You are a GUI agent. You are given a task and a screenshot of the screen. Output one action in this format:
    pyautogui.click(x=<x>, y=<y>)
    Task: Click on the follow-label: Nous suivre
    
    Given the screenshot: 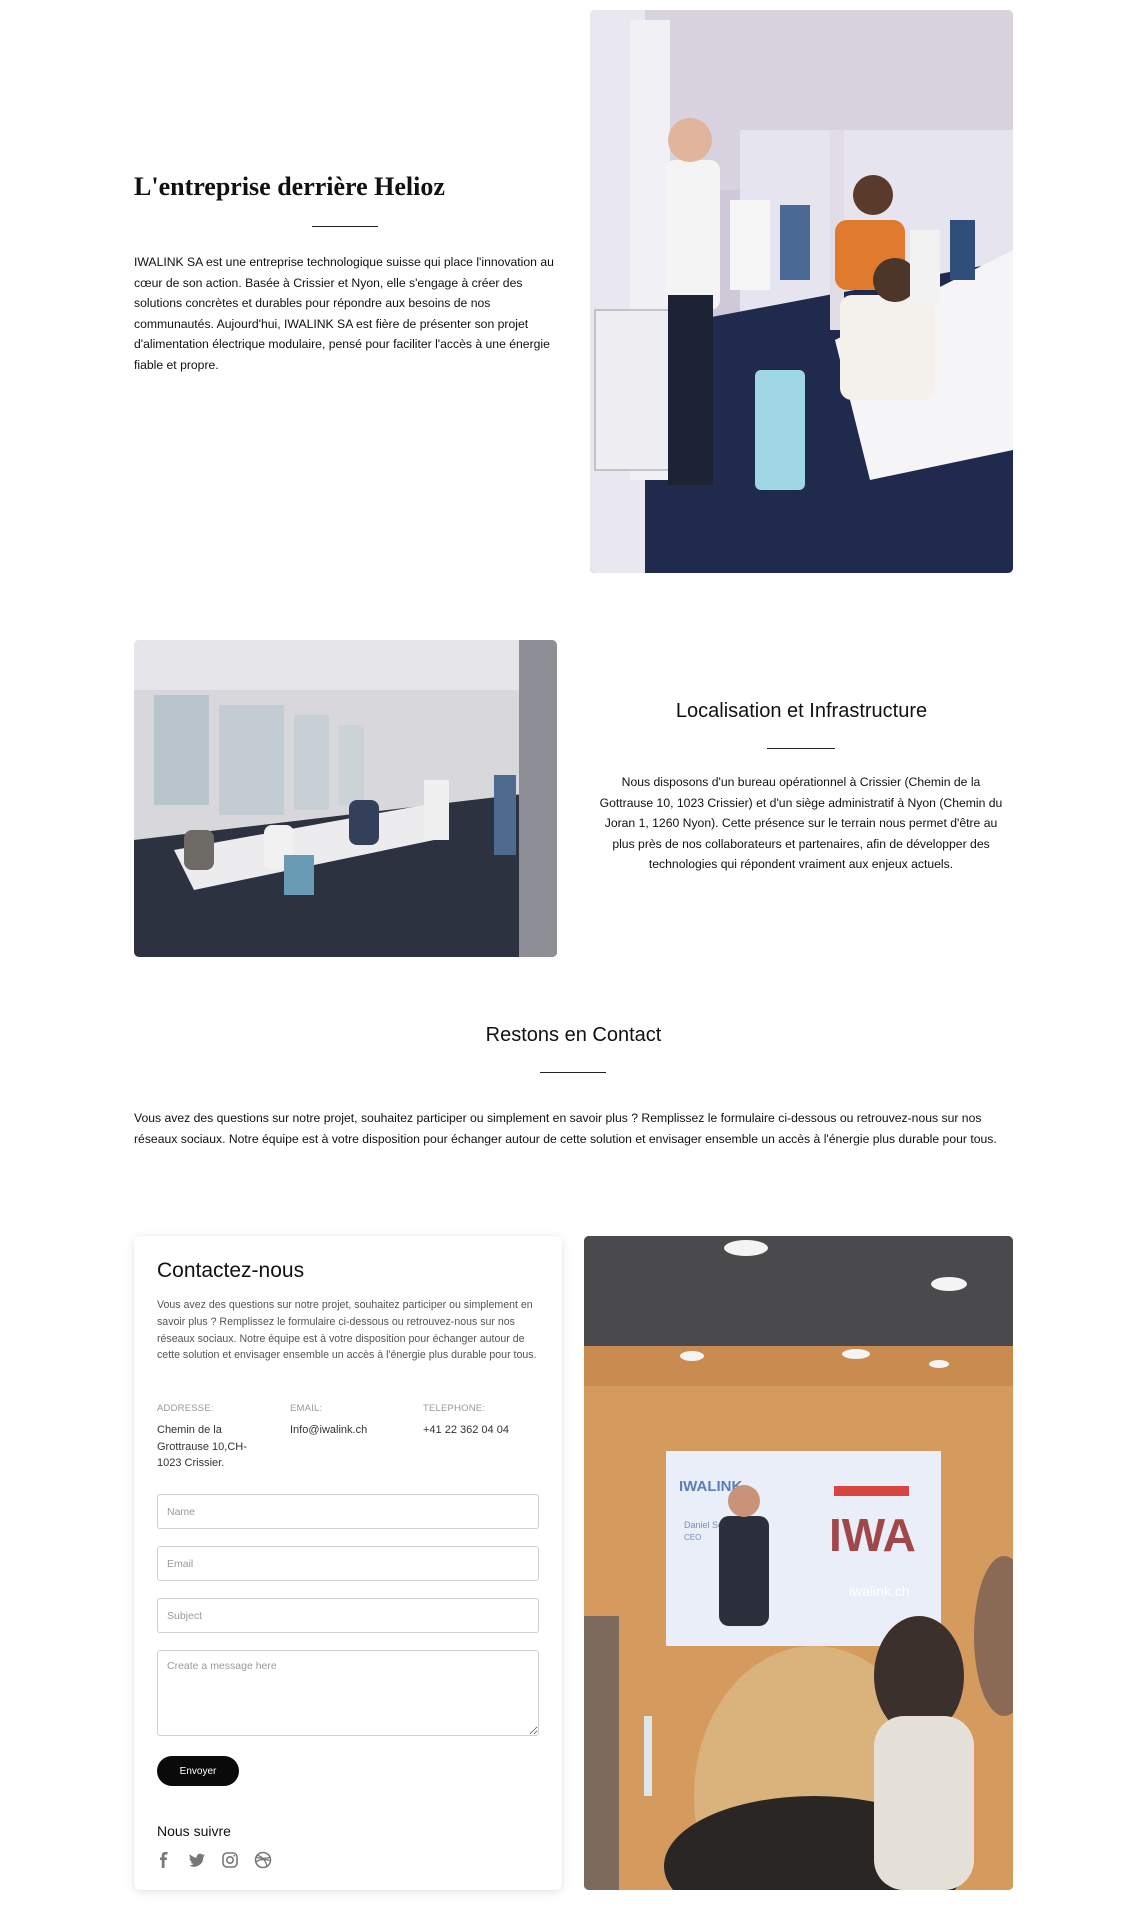 What is the action you would take?
    pyautogui.click(x=194, y=1831)
    